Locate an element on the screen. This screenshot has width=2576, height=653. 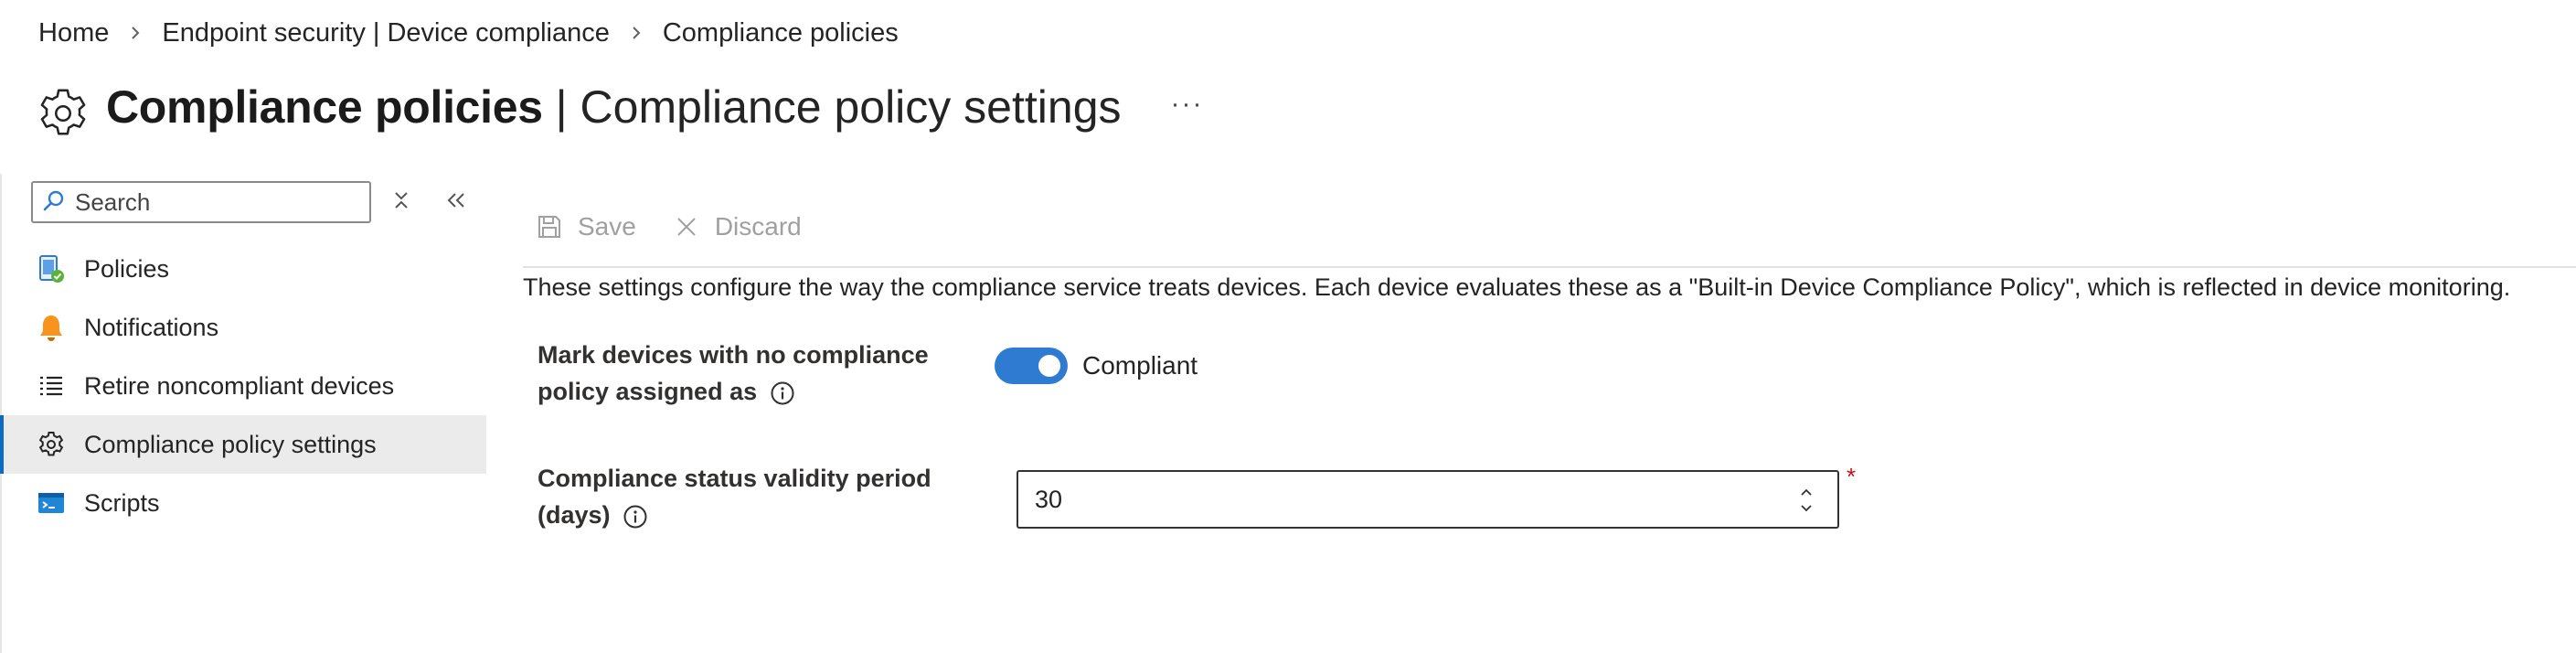
validity-period-field is located at coordinates (1428, 499).